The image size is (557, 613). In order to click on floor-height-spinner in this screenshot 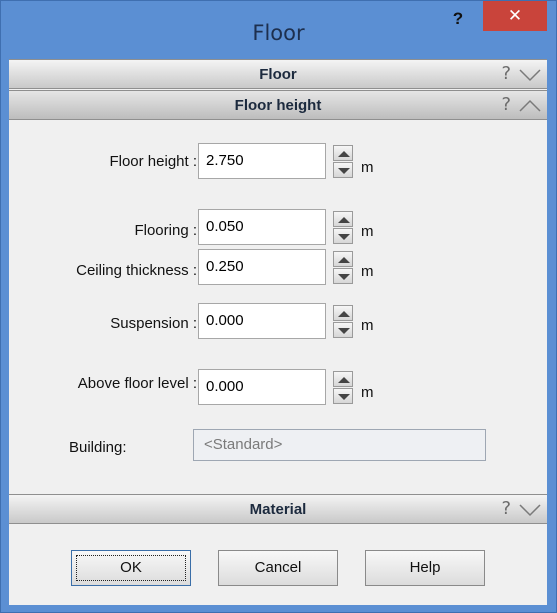, I will do `click(343, 162)`.